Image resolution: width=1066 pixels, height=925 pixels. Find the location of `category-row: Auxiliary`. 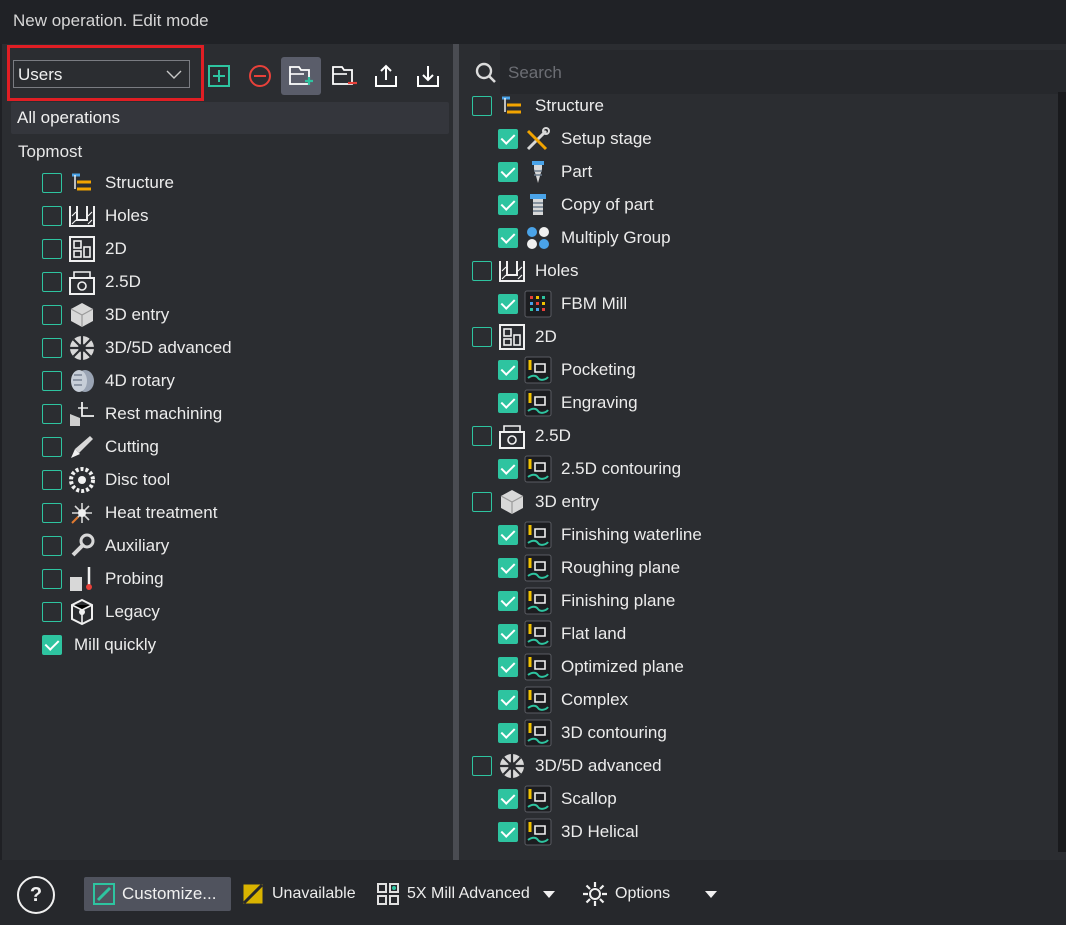

category-row: Auxiliary is located at coordinates (105, 546).